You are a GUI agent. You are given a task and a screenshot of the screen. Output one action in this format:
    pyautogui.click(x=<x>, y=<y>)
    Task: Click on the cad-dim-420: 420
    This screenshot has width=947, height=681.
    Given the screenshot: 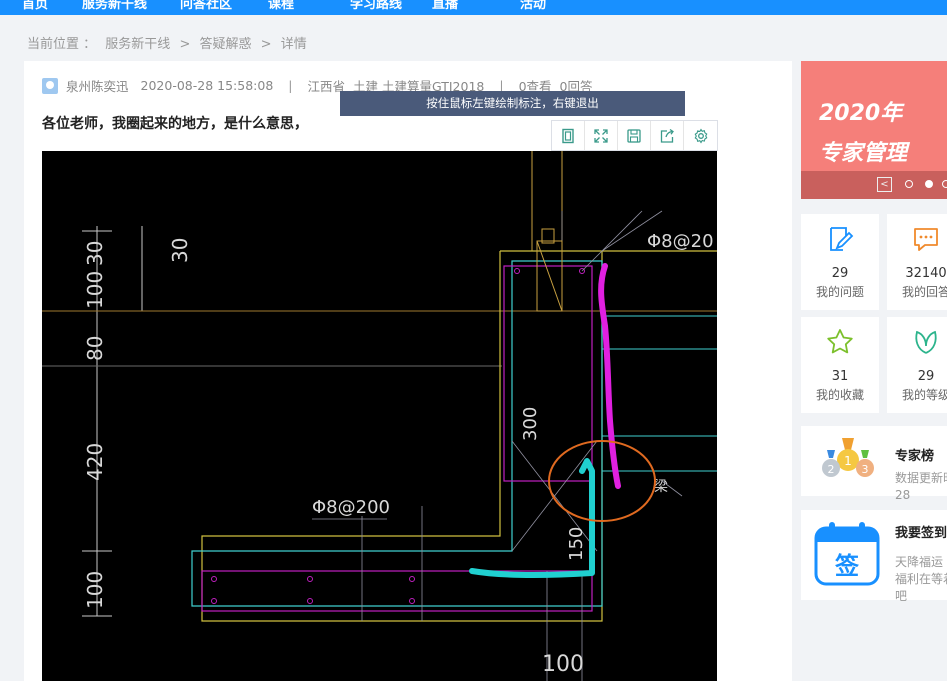 What is the action you would take?
    pyautogui.click(x=95, y=462)
    